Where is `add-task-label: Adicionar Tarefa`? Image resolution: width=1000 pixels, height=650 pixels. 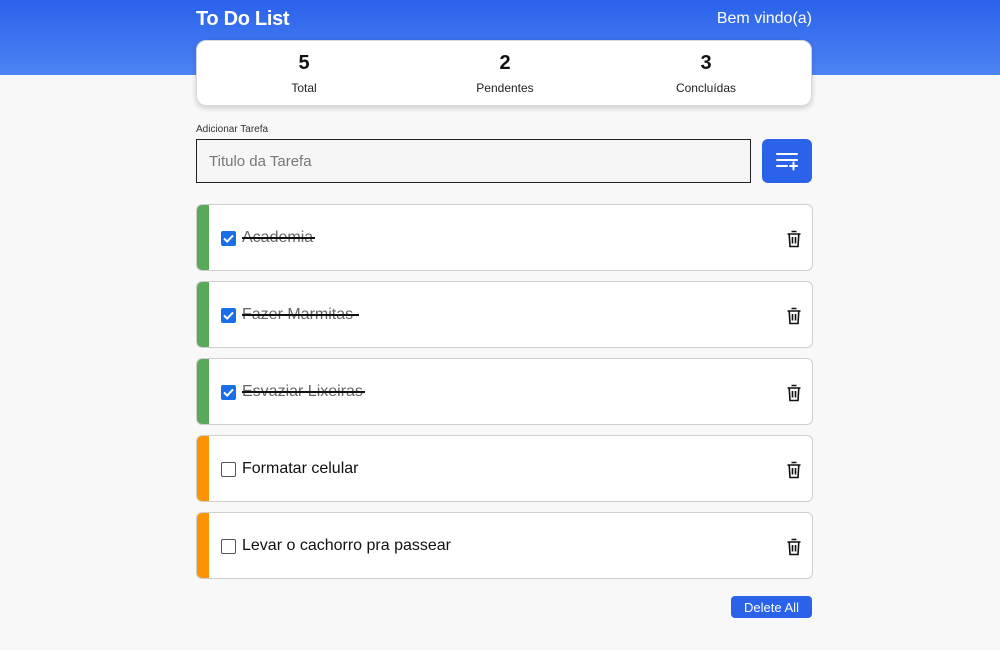
add-task-label: Adicionar Tarefa is located at coordinates (232, 129).